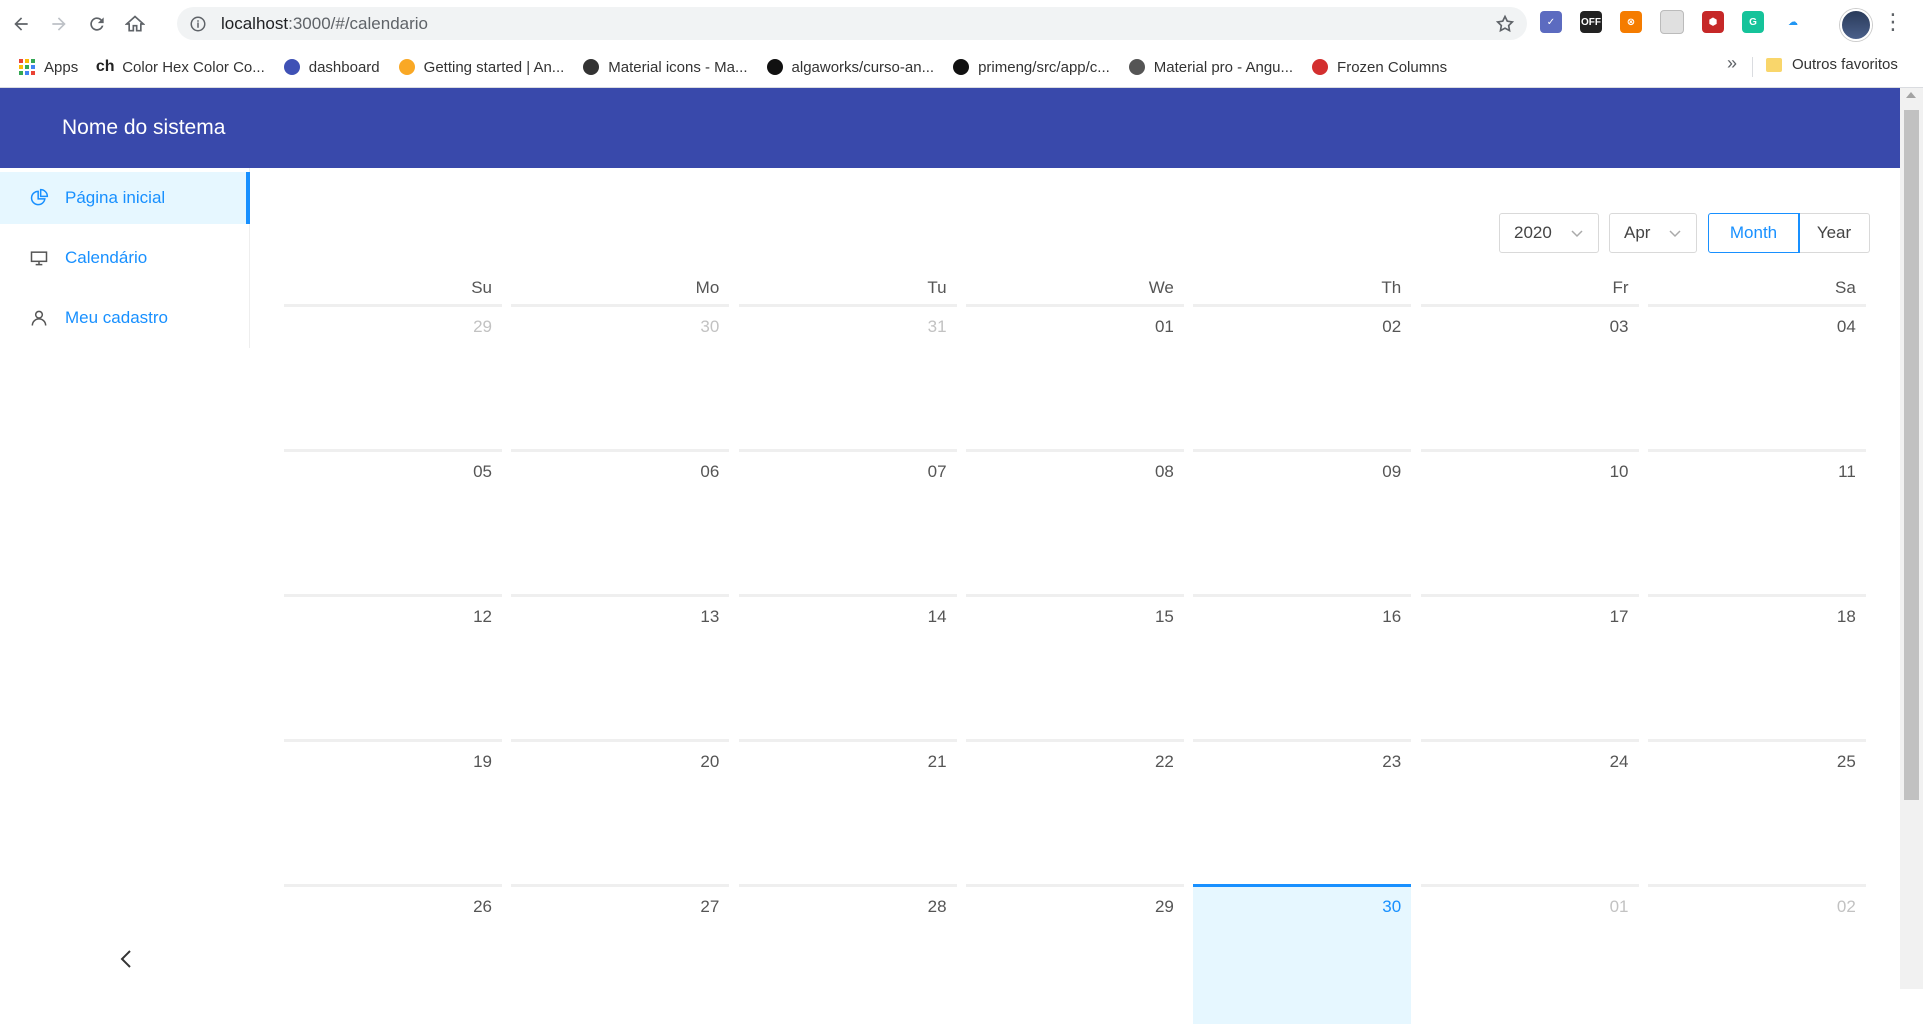 The height and width of the screenshot is (1024, 1923). I want to click on collapse-sidebar-icon, so click(126, 959).